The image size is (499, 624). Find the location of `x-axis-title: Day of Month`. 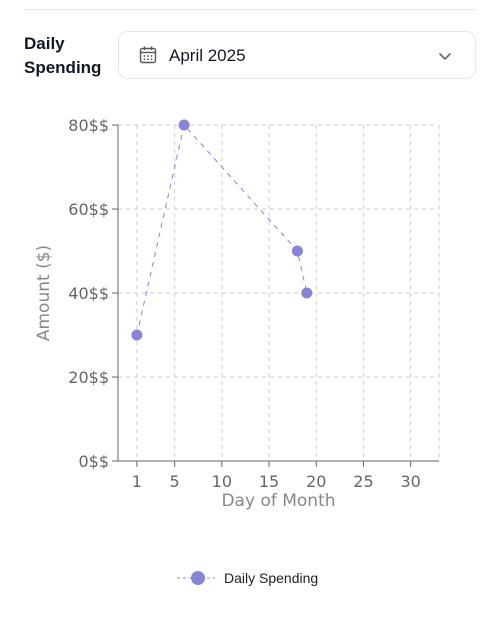

x-axis-title: Day of Month is located at coordinates (278, 501).